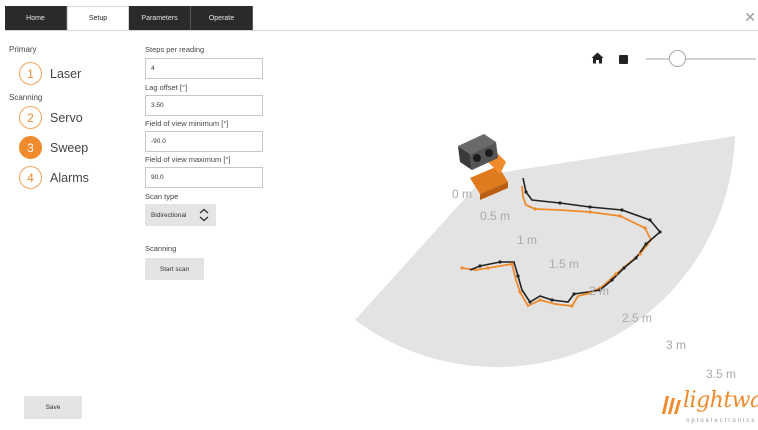  I want to click on distance-label: 3.5 m, so click(721, 374).